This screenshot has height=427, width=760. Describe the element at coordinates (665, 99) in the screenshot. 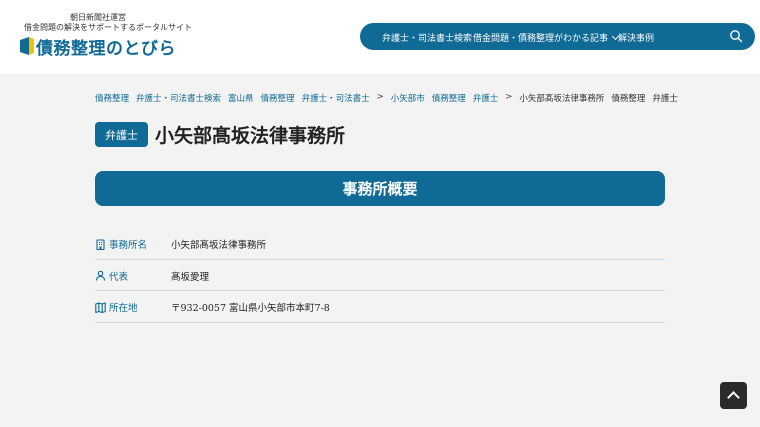

I see `breadcrumb-current: 弁護士` at that location.